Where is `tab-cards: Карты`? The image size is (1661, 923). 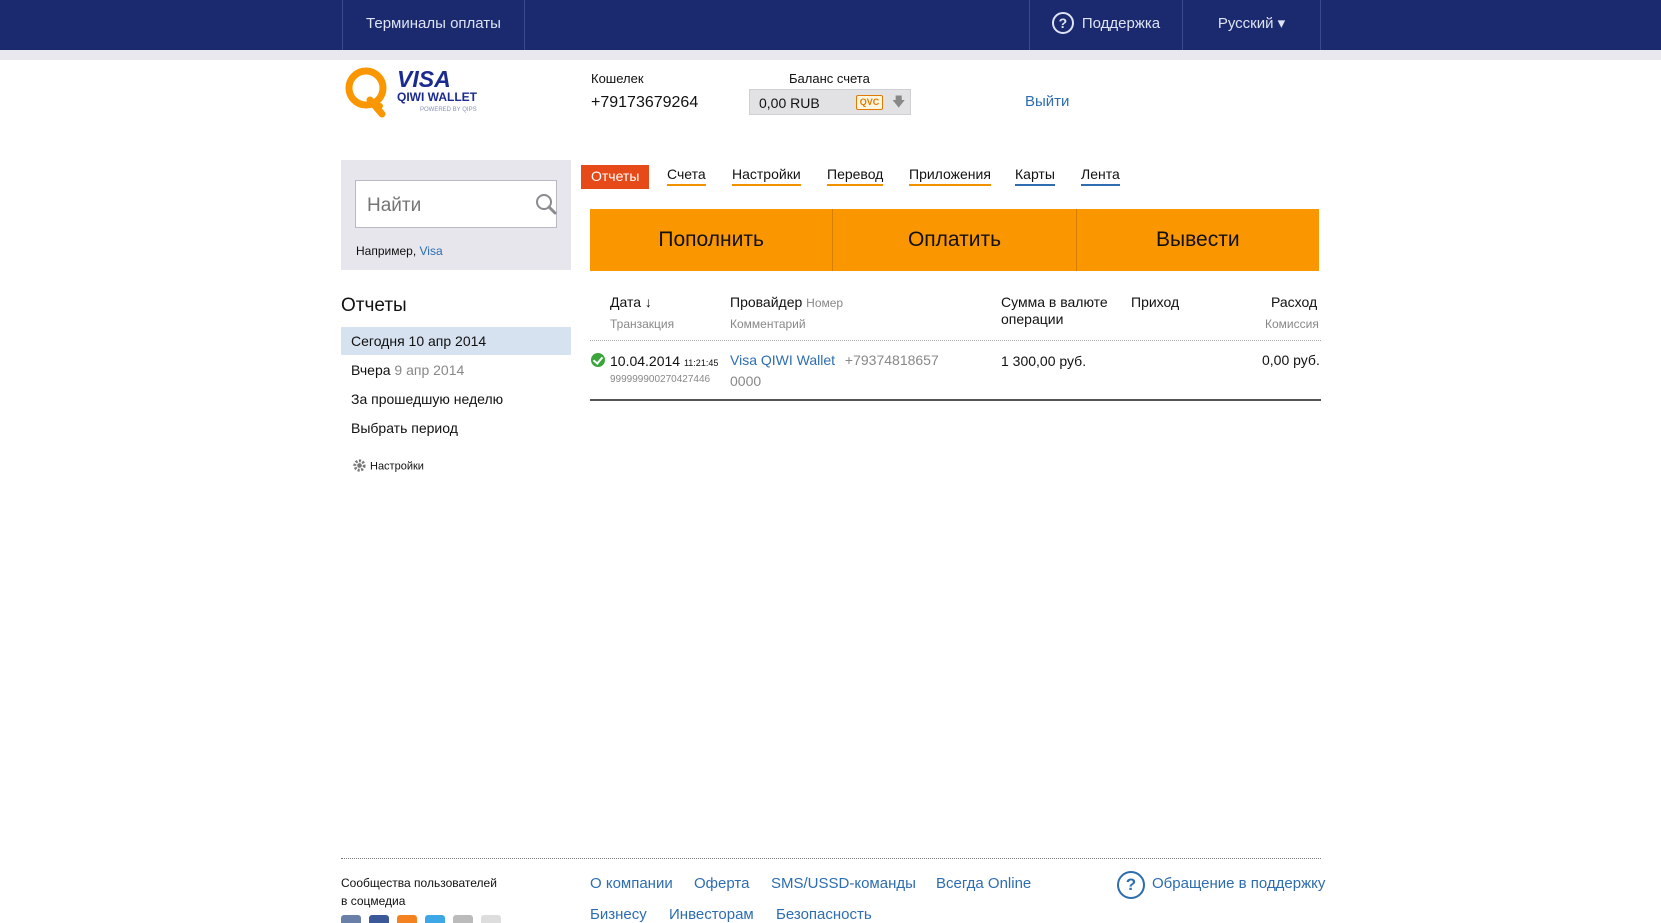 tab-cards: Карты is located at coordinates (1035, 176).